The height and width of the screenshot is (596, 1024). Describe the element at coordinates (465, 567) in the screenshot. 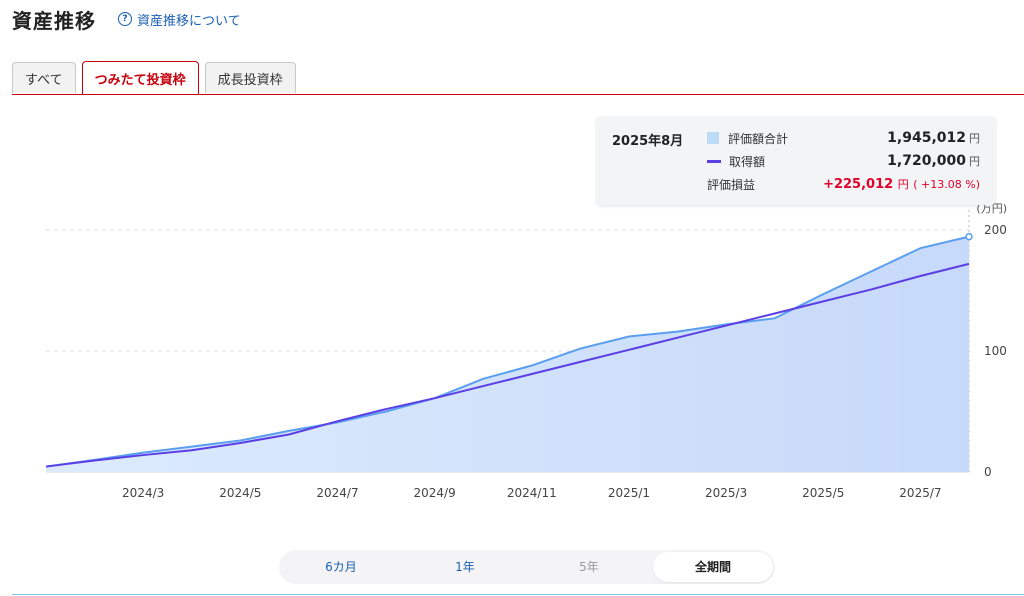

I see `range-1y-button: 1年` at that location.